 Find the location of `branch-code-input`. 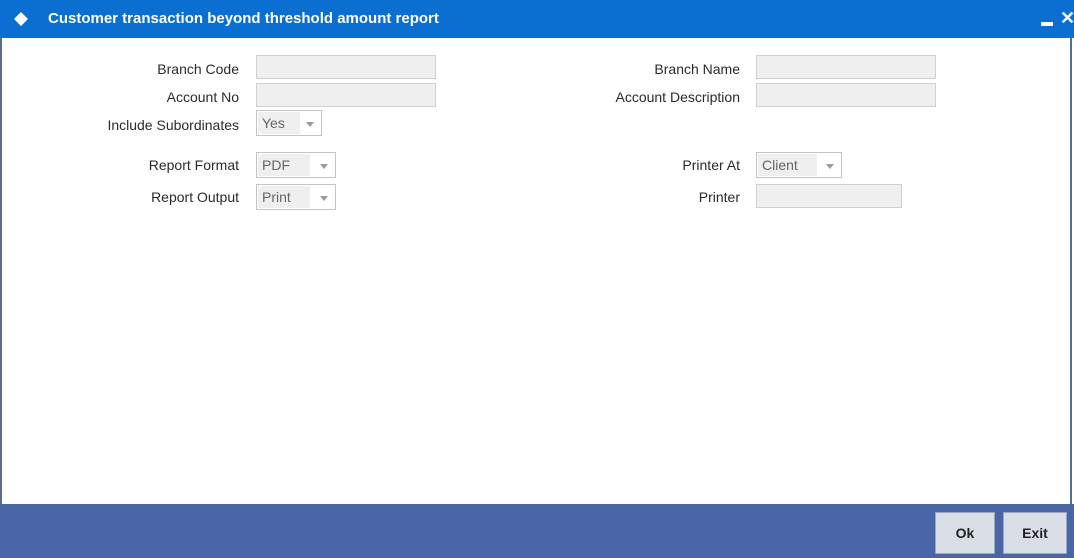

branch-code-input is located at coordinates (346, 67).